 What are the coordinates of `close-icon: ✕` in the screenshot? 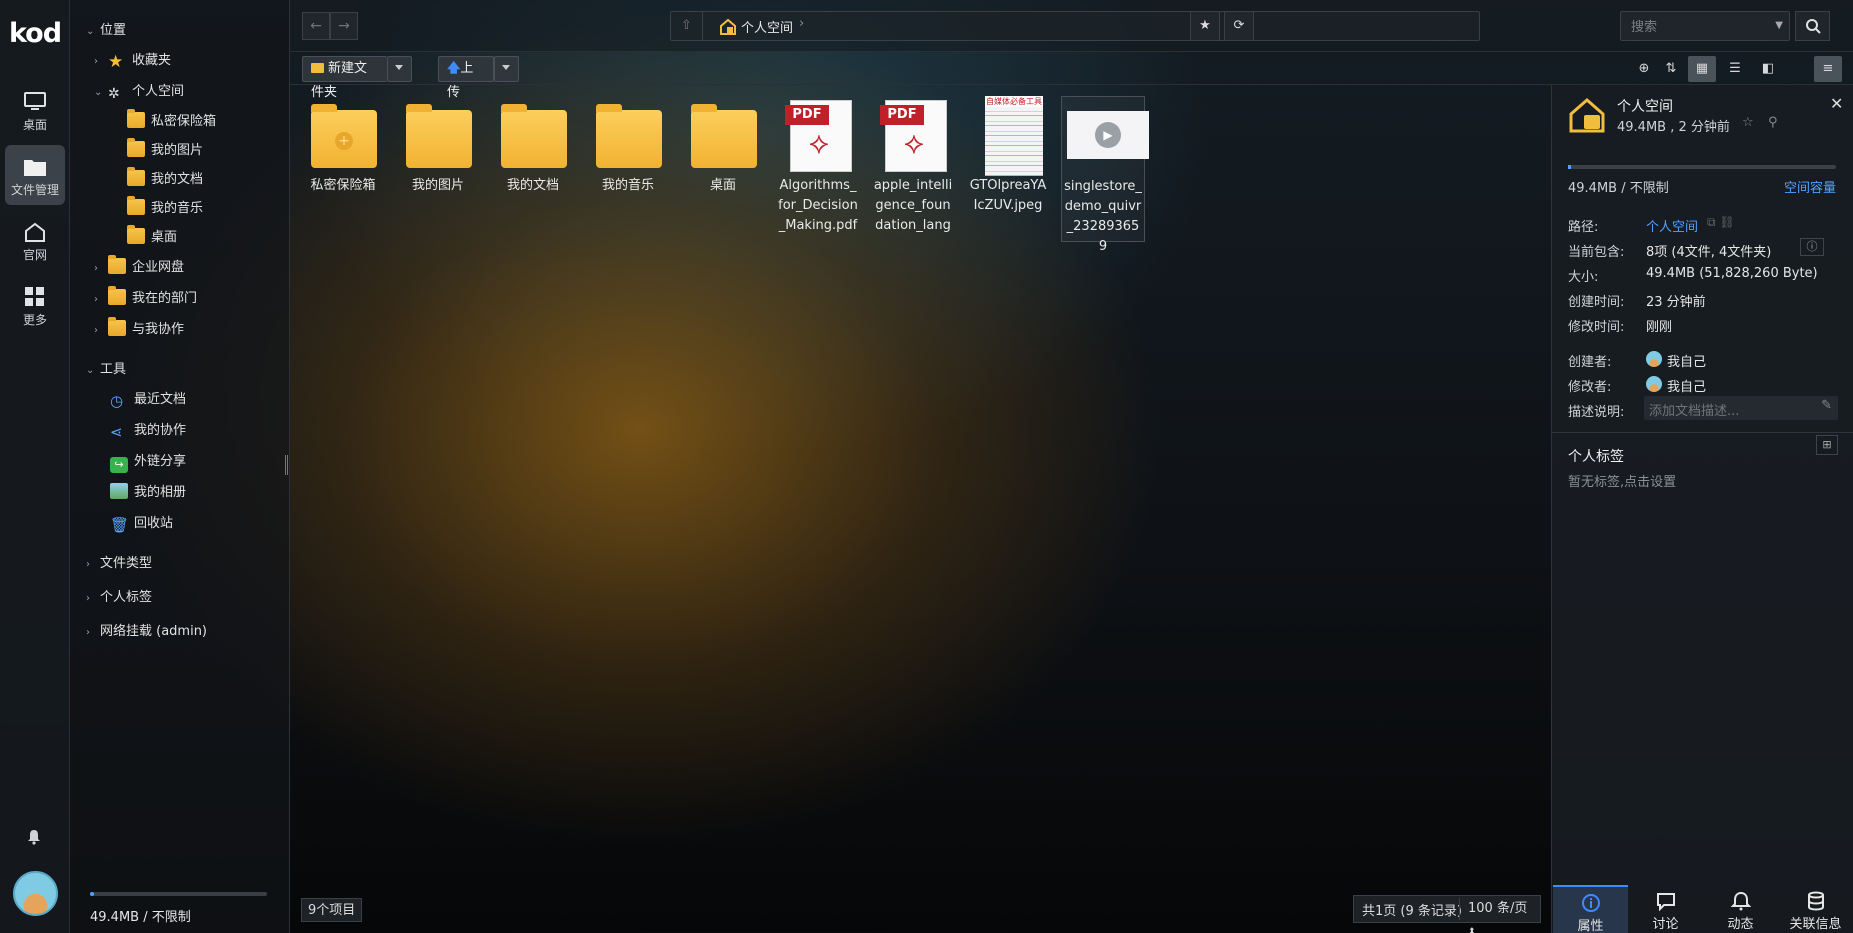 It's located at (1836, 103).